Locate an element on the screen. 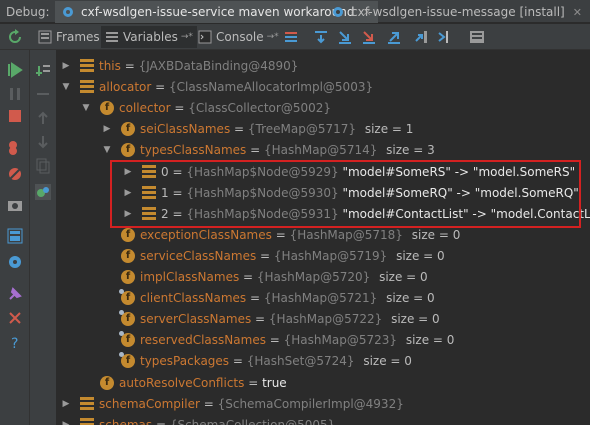 This screenshot has width=590, height=425. var-name: exceptionClassNames is located at coordinates (206, 234).